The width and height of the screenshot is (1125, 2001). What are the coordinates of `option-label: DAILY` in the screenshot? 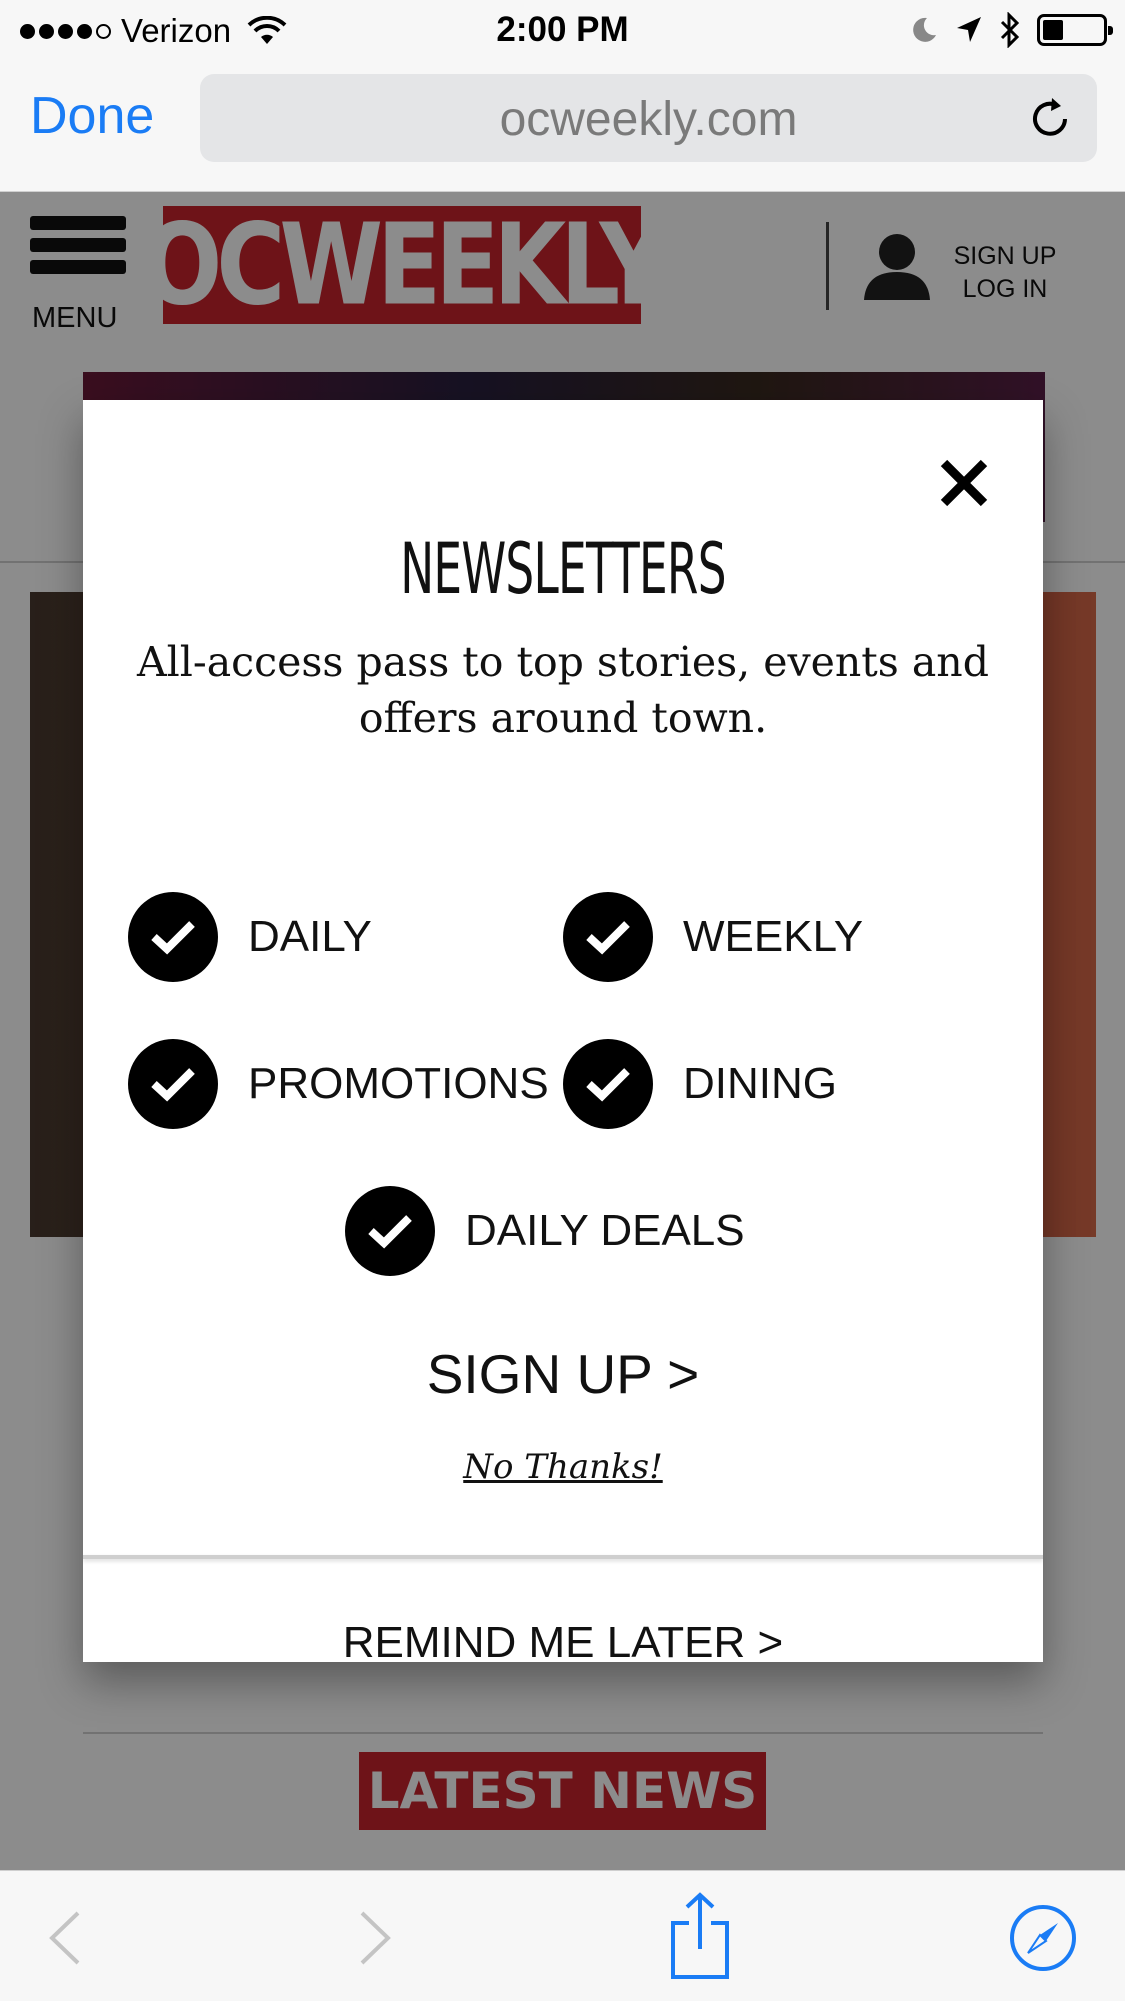 It's located at (310, 936).